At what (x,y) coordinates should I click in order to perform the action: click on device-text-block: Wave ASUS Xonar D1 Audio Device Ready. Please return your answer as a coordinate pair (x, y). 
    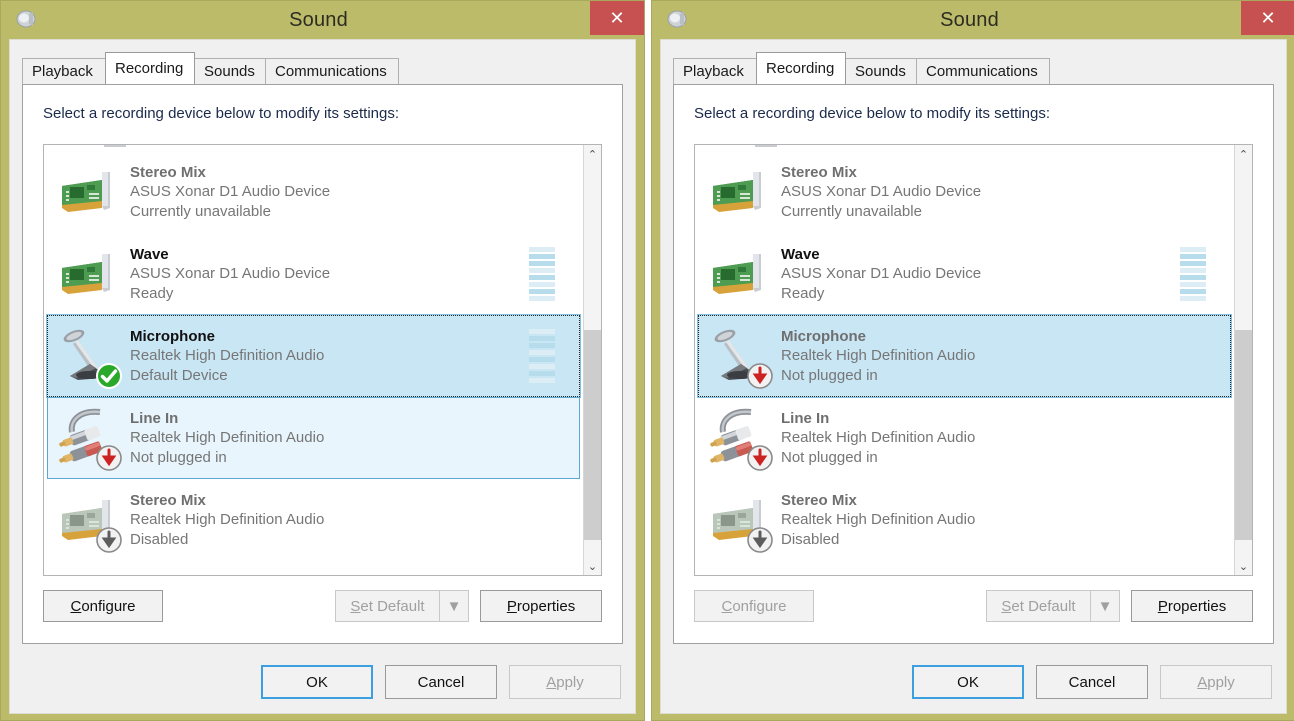
    Looking at the image, I should click on (881, 274).